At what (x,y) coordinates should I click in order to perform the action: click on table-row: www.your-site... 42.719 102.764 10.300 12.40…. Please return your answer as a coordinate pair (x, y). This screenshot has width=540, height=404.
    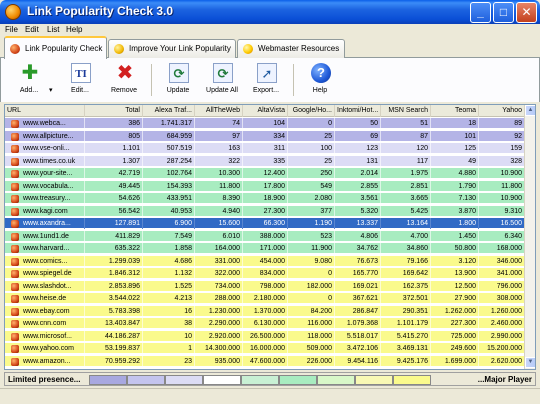
    Looking at the image, I should click on (265, 173).